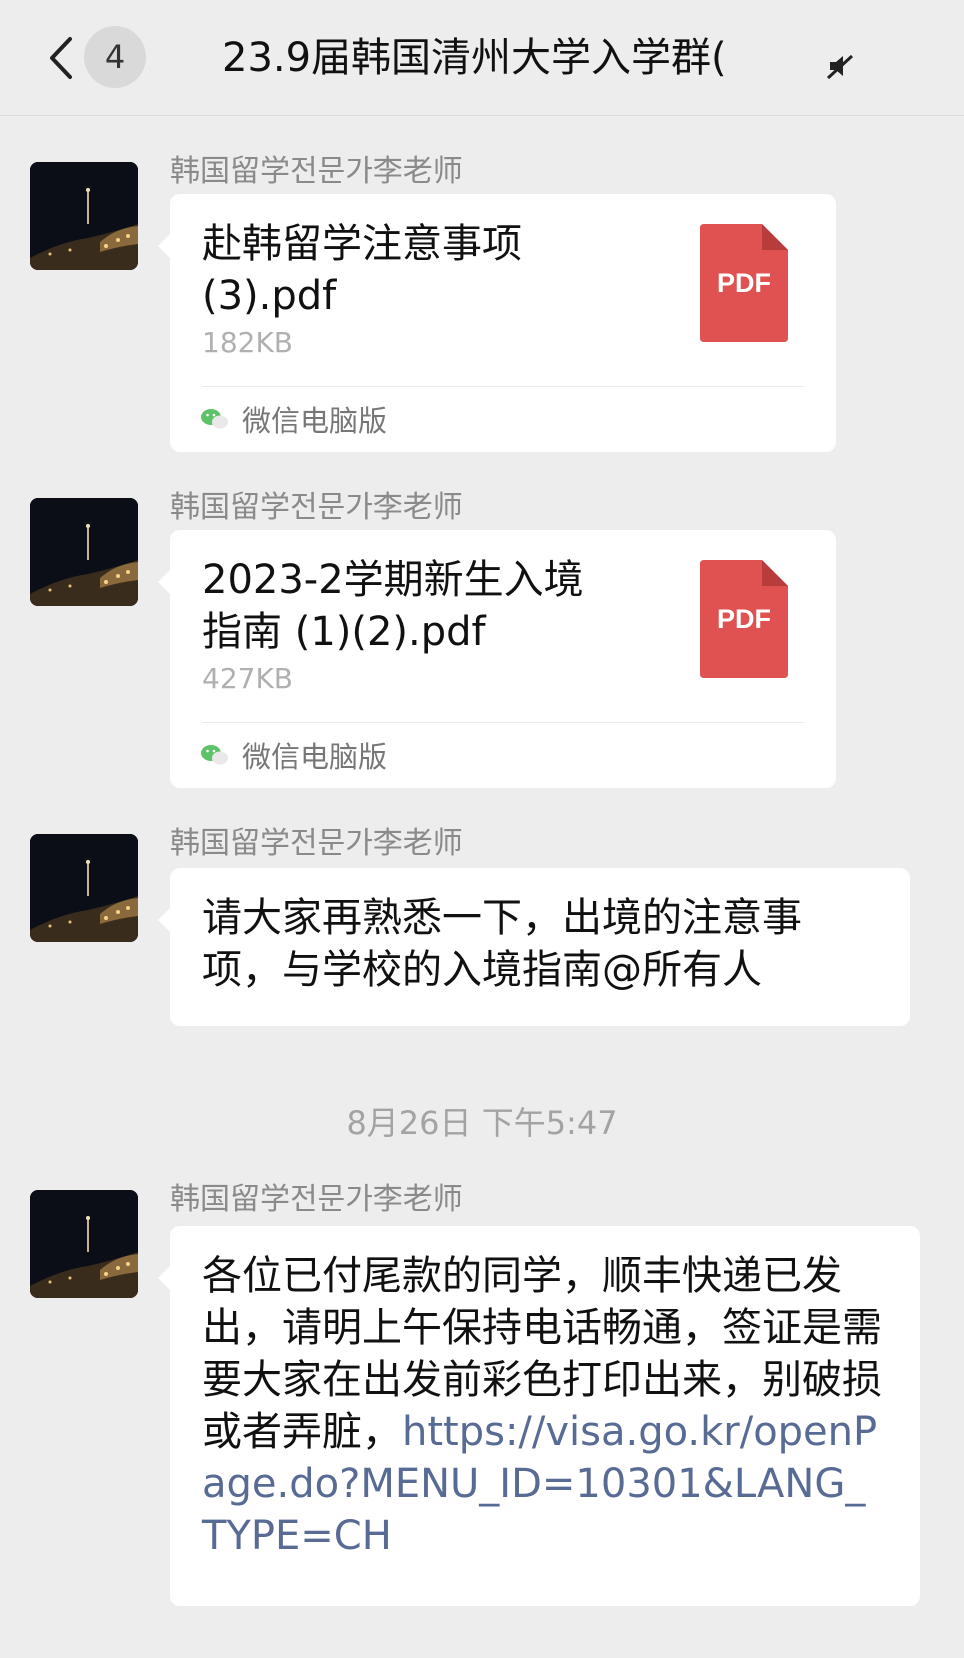  I want to click on chevron-left-icon, so click(61, 58).